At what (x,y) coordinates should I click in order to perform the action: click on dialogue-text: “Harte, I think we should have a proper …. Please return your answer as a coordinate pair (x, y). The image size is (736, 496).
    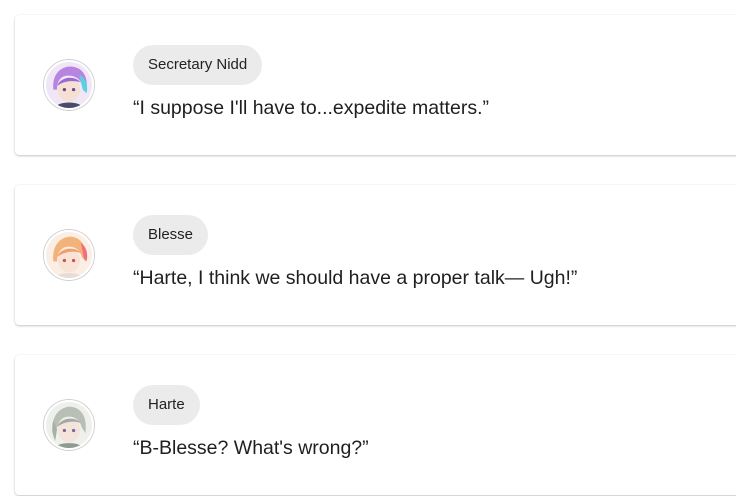
    Looking at the image, I should click on (355, 278).